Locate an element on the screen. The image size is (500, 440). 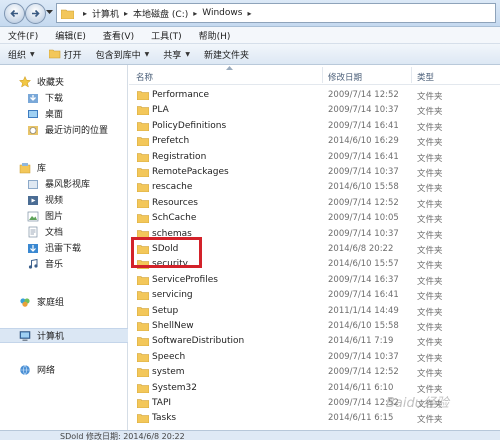
column-modified: 修改日期 is located at coordinates (345, 77).